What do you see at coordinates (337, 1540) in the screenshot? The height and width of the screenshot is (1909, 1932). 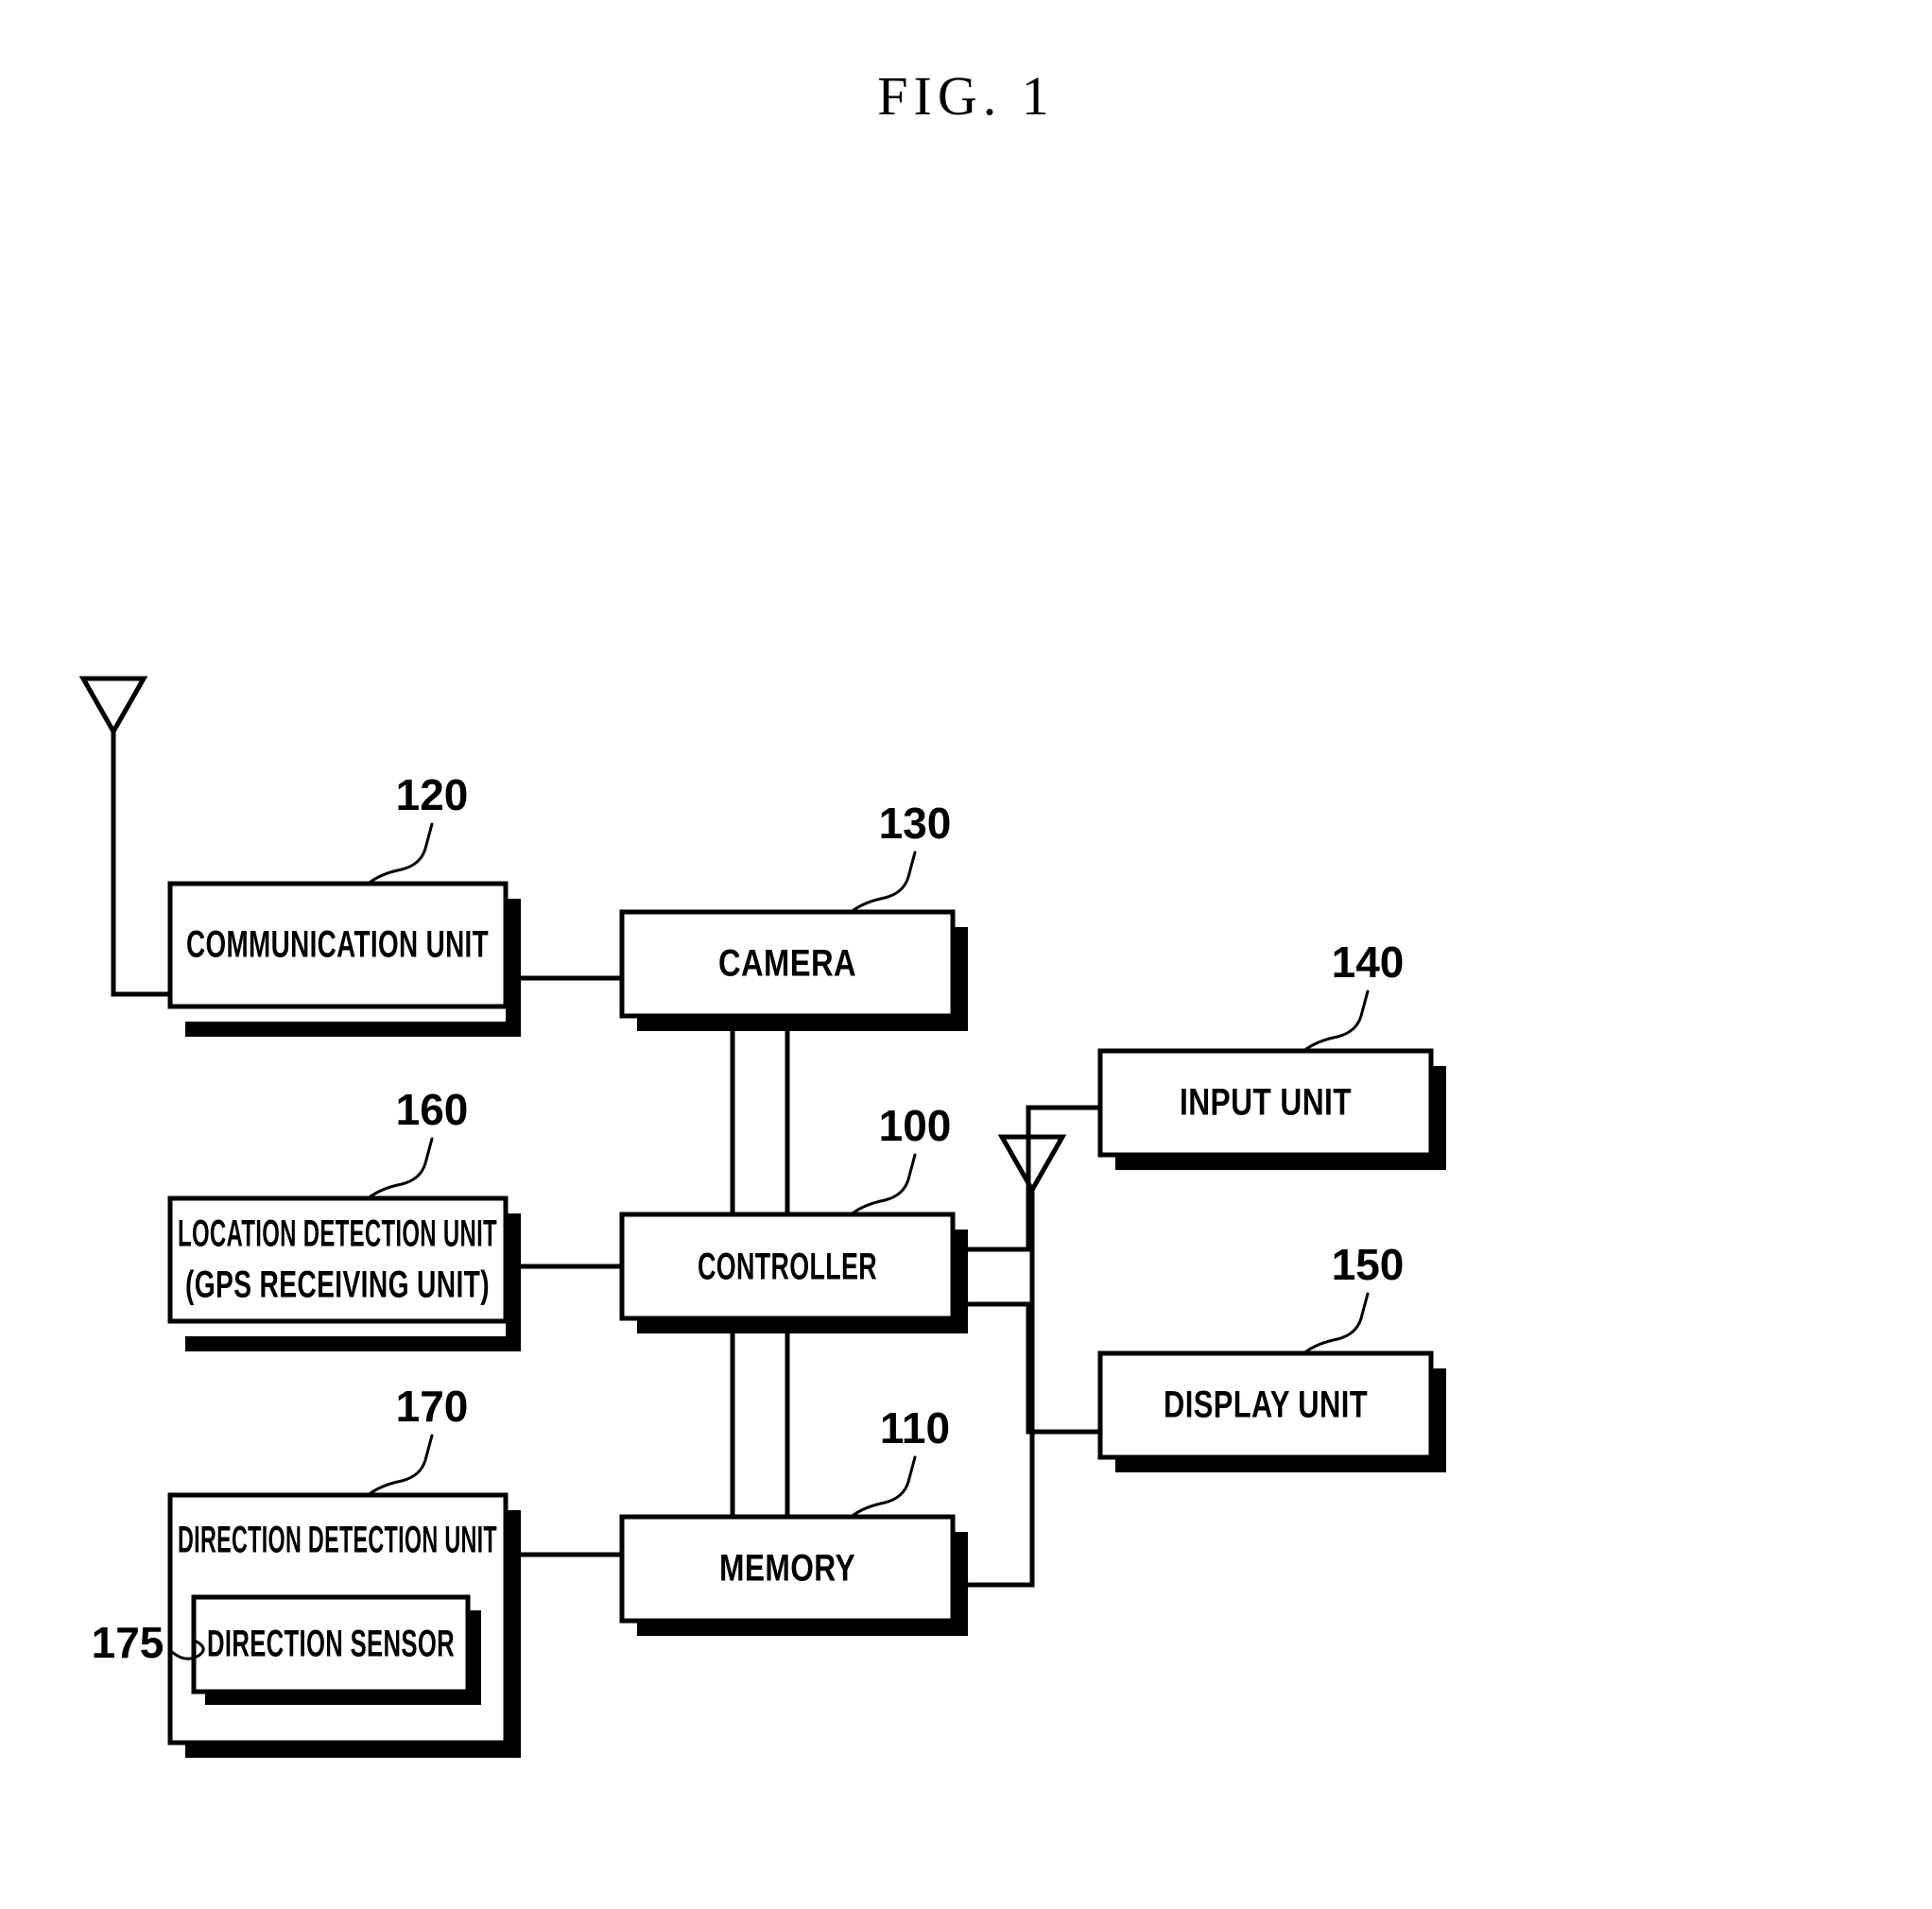 I see `direction-detection-unit-label: DIRECTION DETECTION UNIT` at bounding box center [337, 1540].